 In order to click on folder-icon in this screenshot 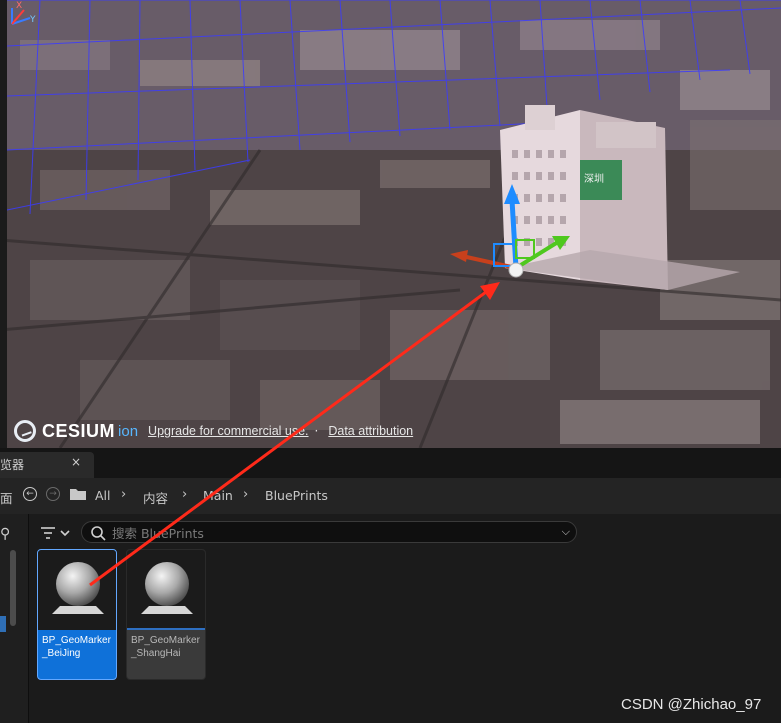, I will do `click(78, 494)`.